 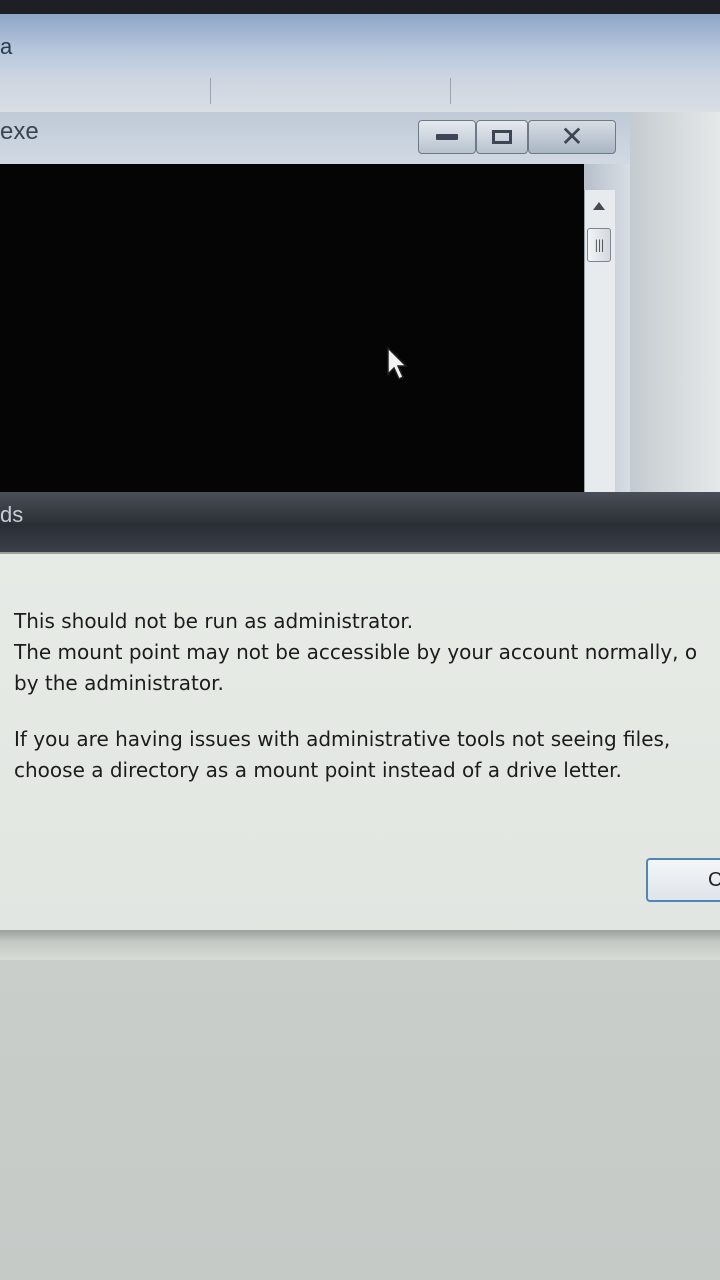 What do you see at coordinates (360, 945) in the screenshot?
I see `dialog-bottom-edge` at bounding box center [360, 945].